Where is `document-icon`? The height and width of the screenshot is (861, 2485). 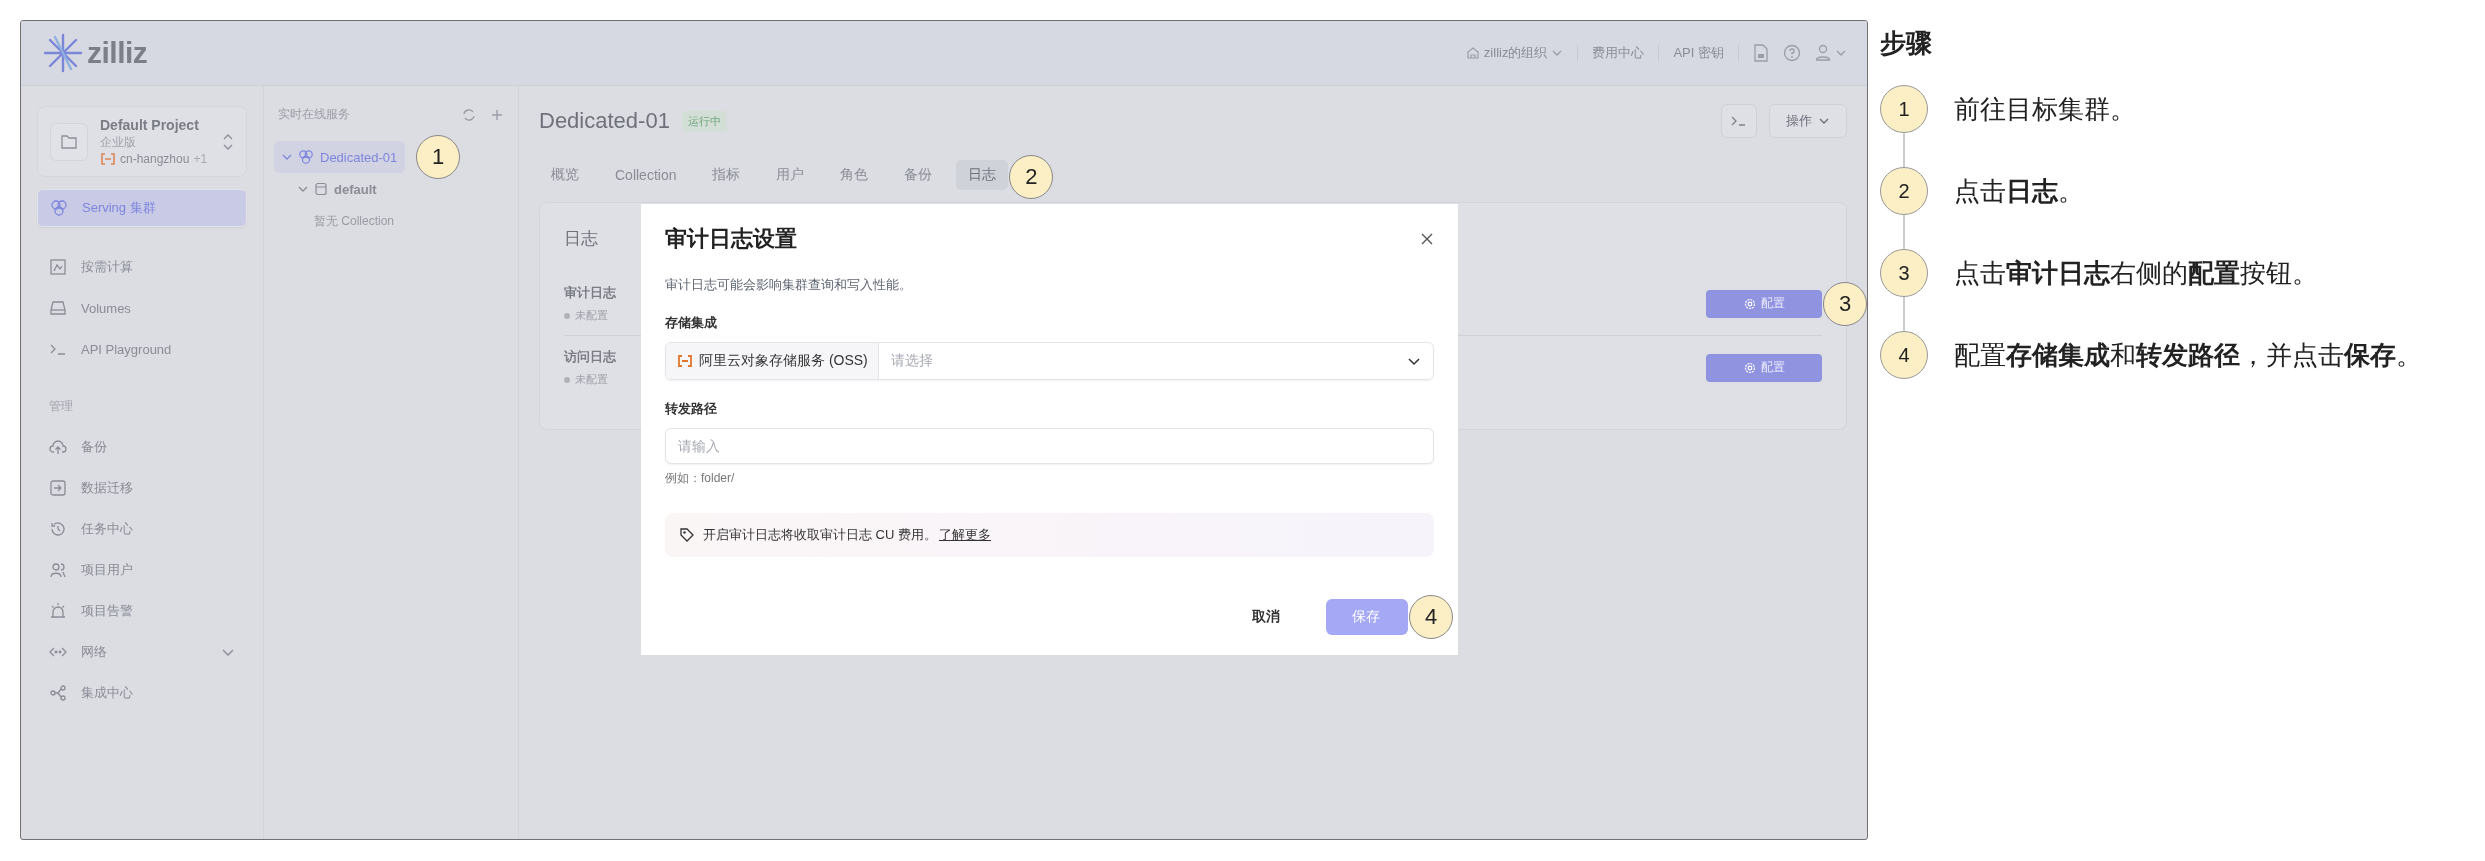 document-icon is located at coordinates (1761, 53).